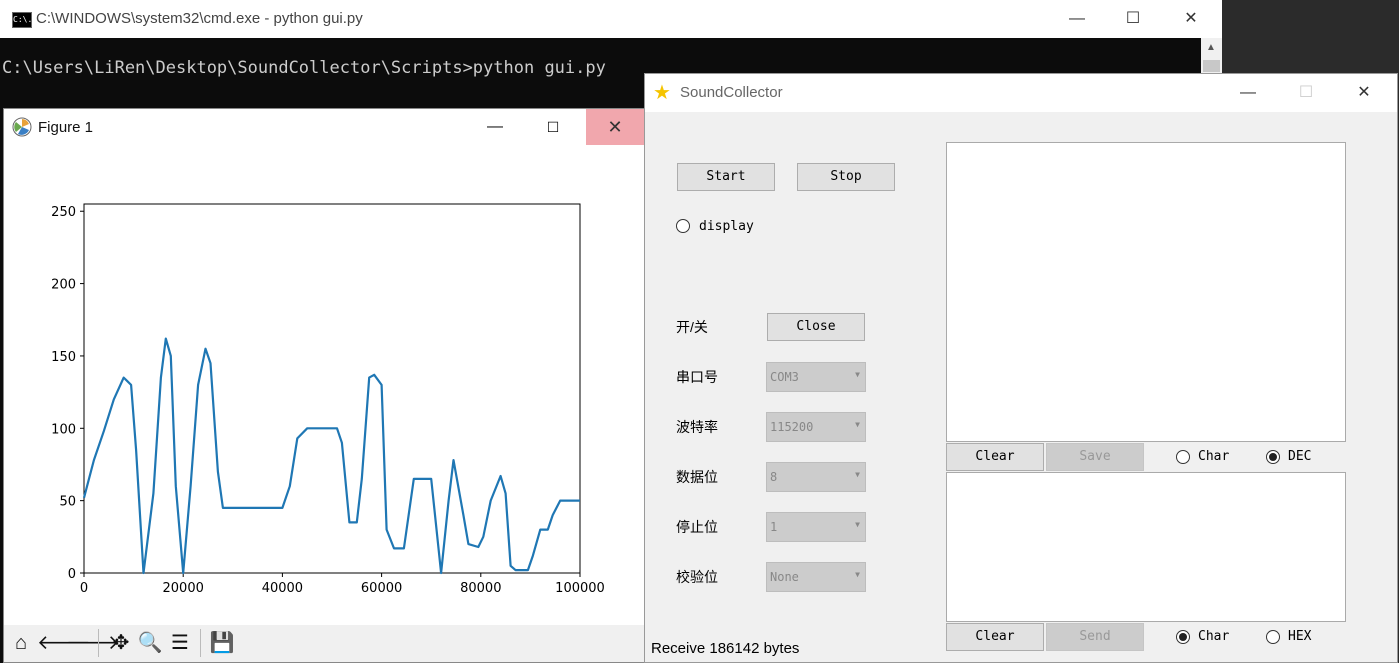 The image size is (1399, 663). Describe the element at coordinates (64, 643) in the screenshot. I see `back-icon: 🡐` at that location.